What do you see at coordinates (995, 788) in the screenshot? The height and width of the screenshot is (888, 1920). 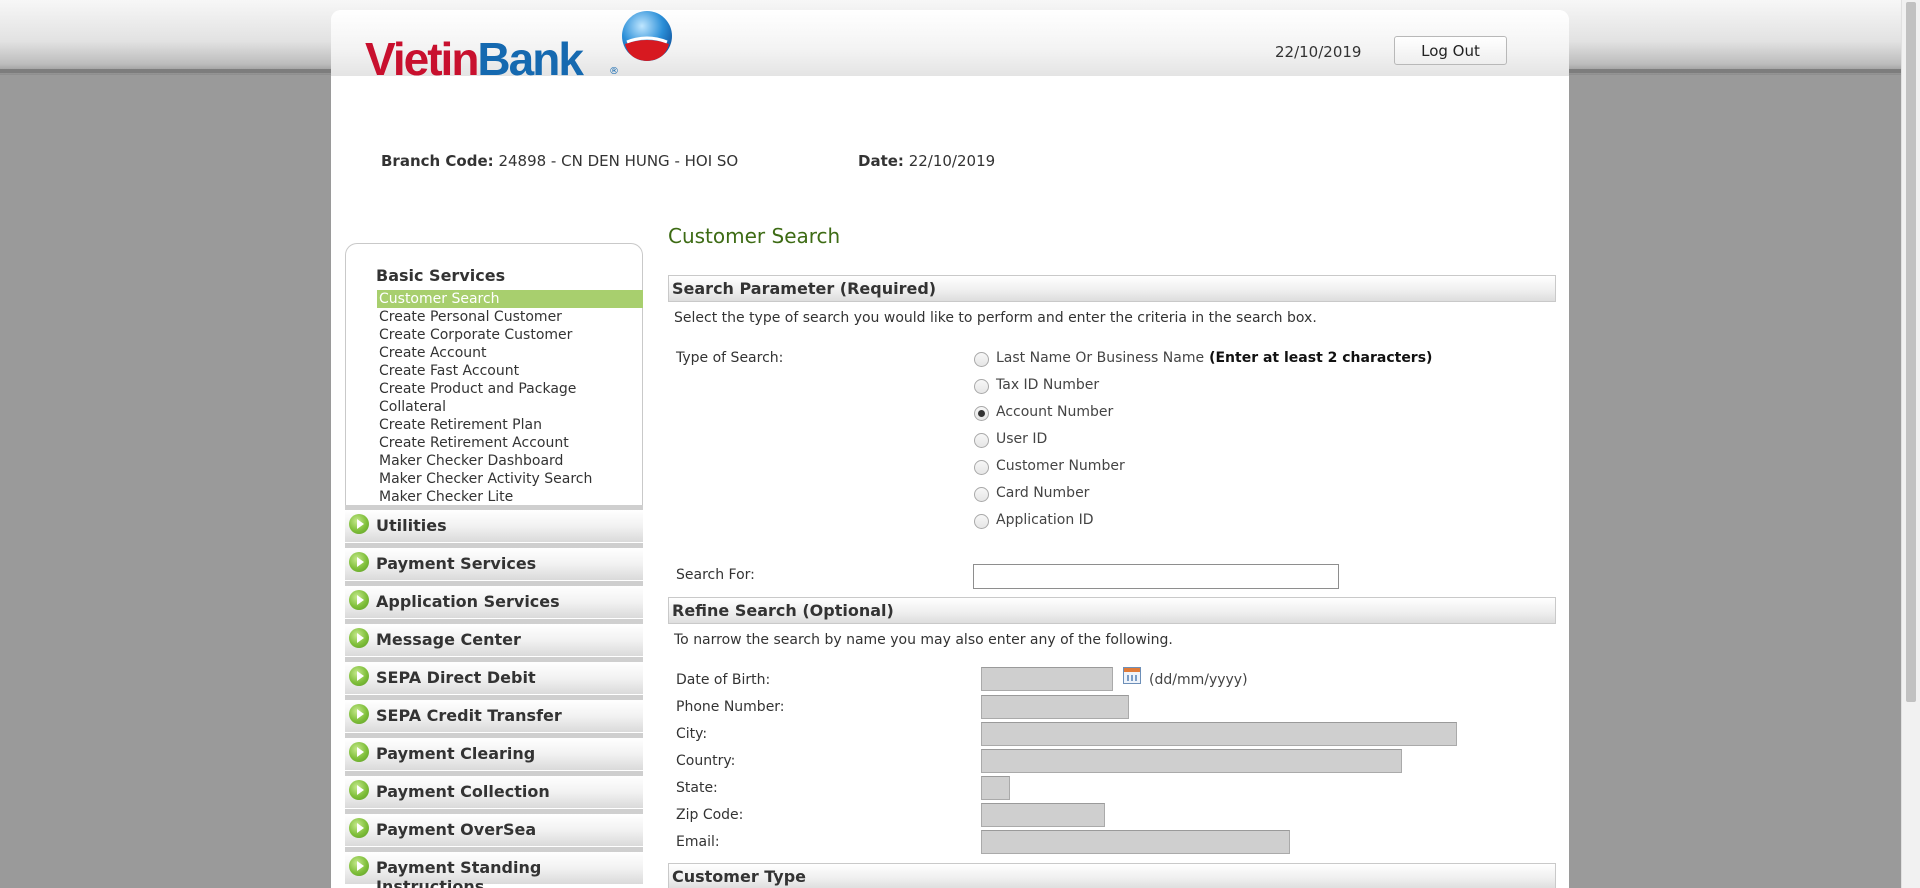 I see `state-input` at bounding box center [995, 788].